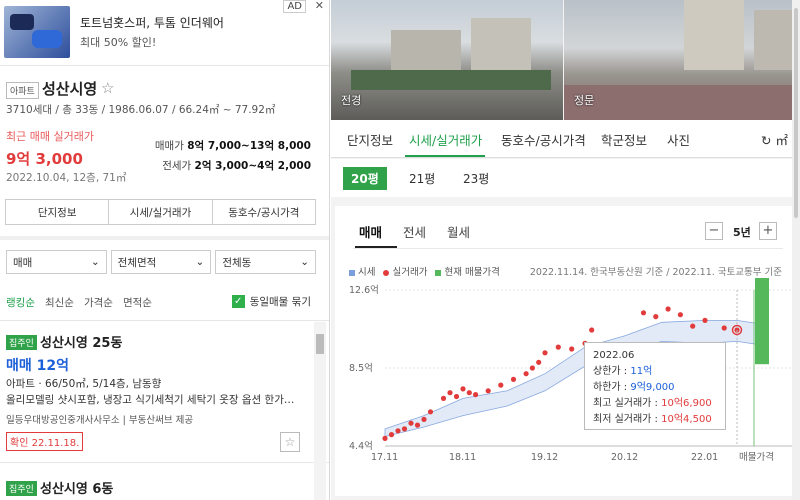 The image size is (800, 500). Describe the element at coordinates (682, 60) in the screenshot. I see `photo-gate: 정문` at that location.